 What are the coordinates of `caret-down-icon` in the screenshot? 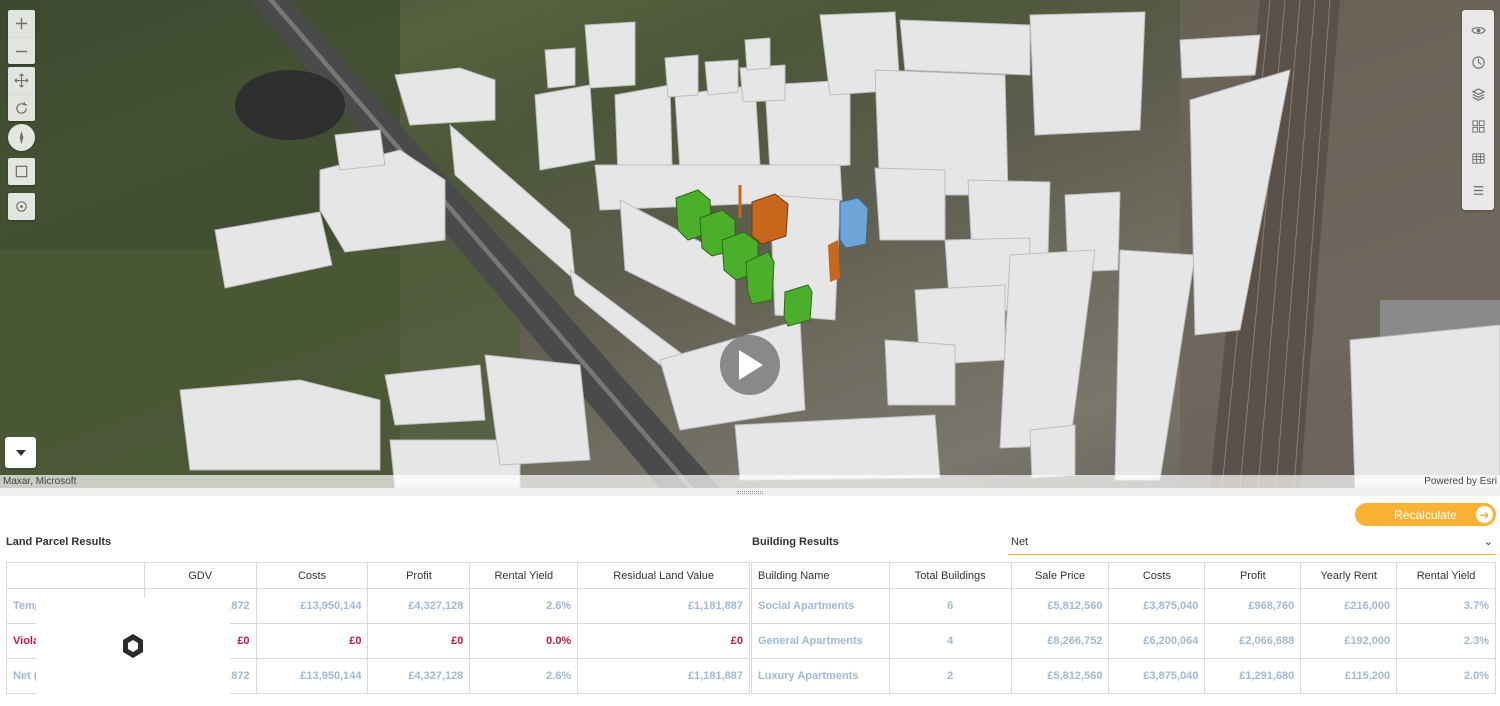 It's located at (20, 452).